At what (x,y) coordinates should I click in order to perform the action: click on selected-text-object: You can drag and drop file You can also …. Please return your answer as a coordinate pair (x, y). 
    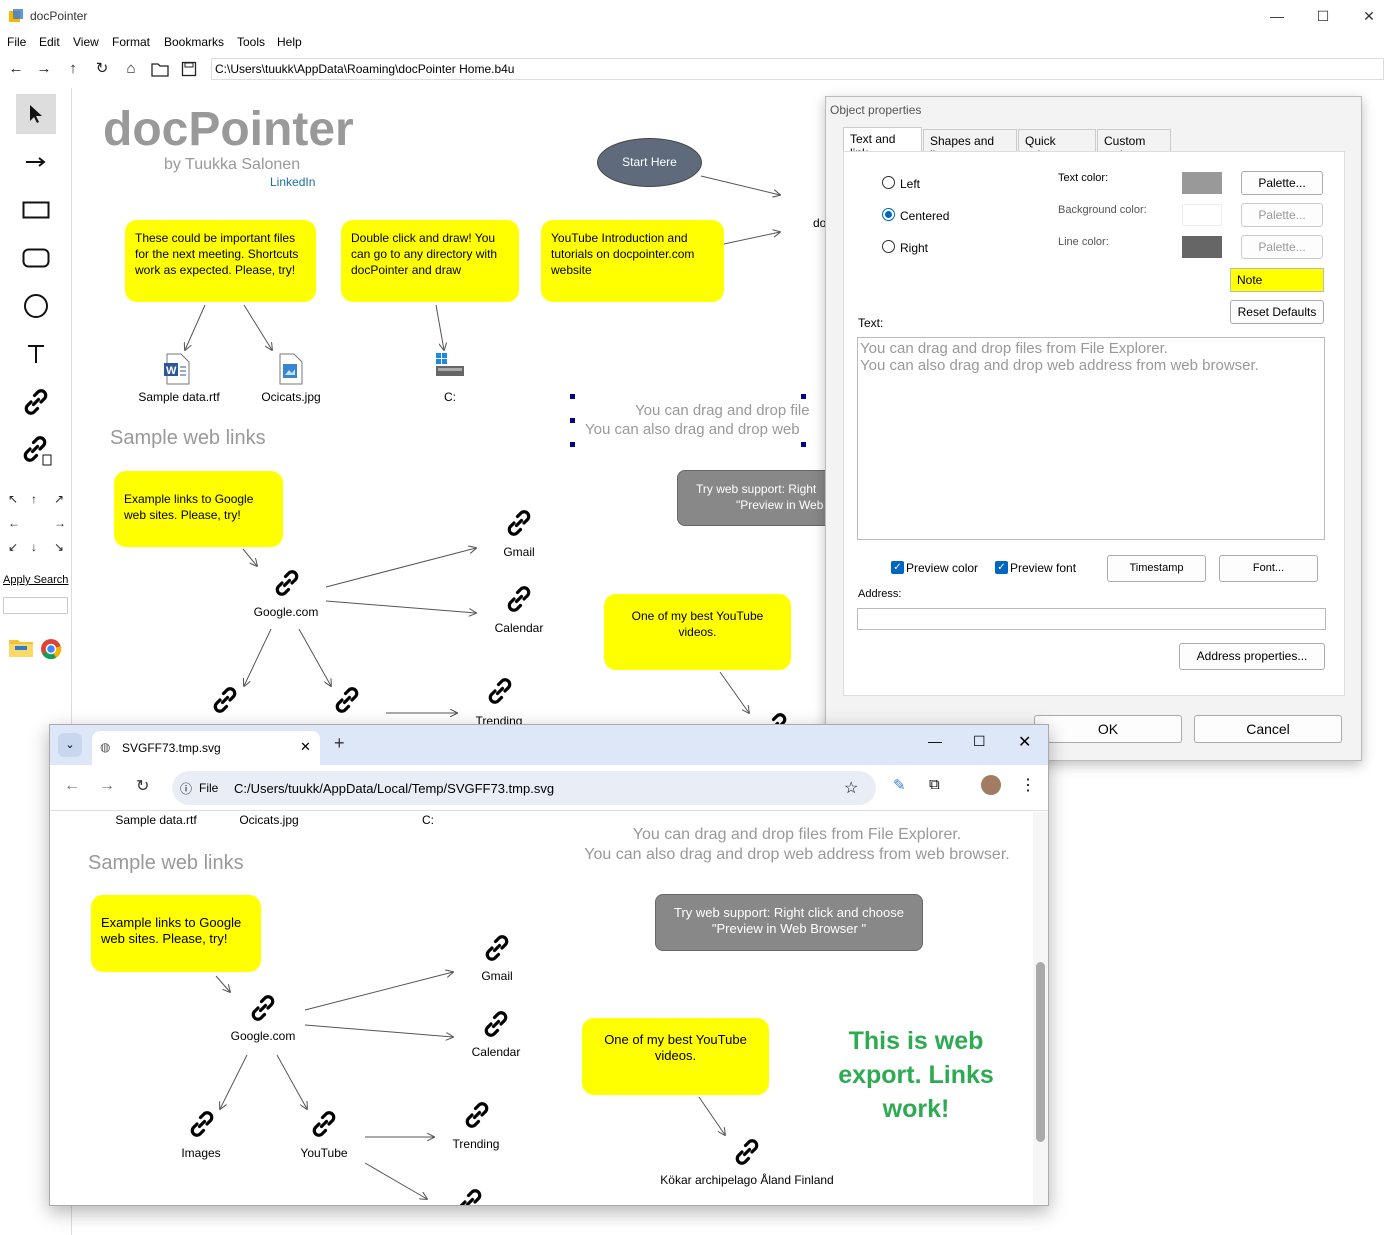
    Looking at the image, I should click on (690, 420).